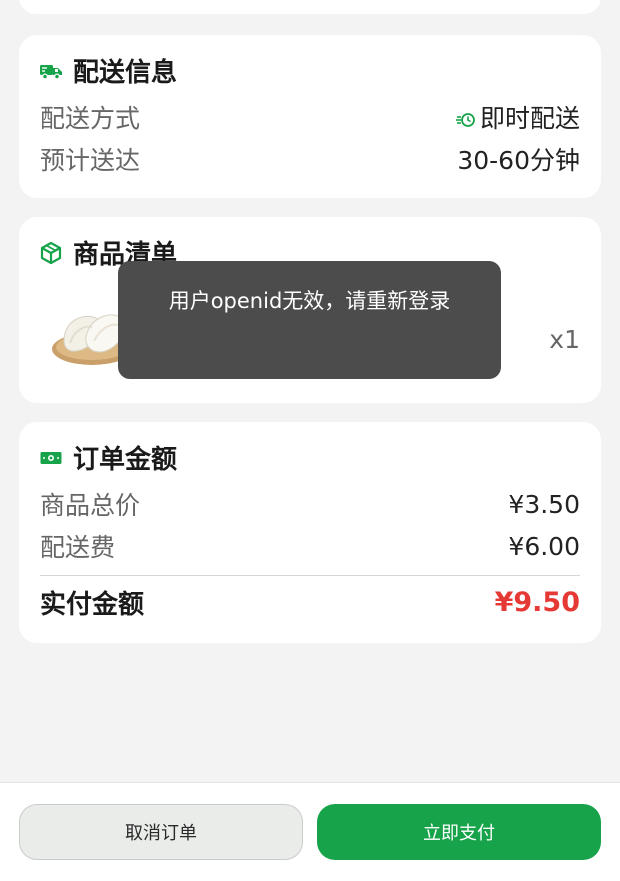 The height and width of the screenshot is (881, 620). I want to click on total-label: 实付金额, so click(92, 605).